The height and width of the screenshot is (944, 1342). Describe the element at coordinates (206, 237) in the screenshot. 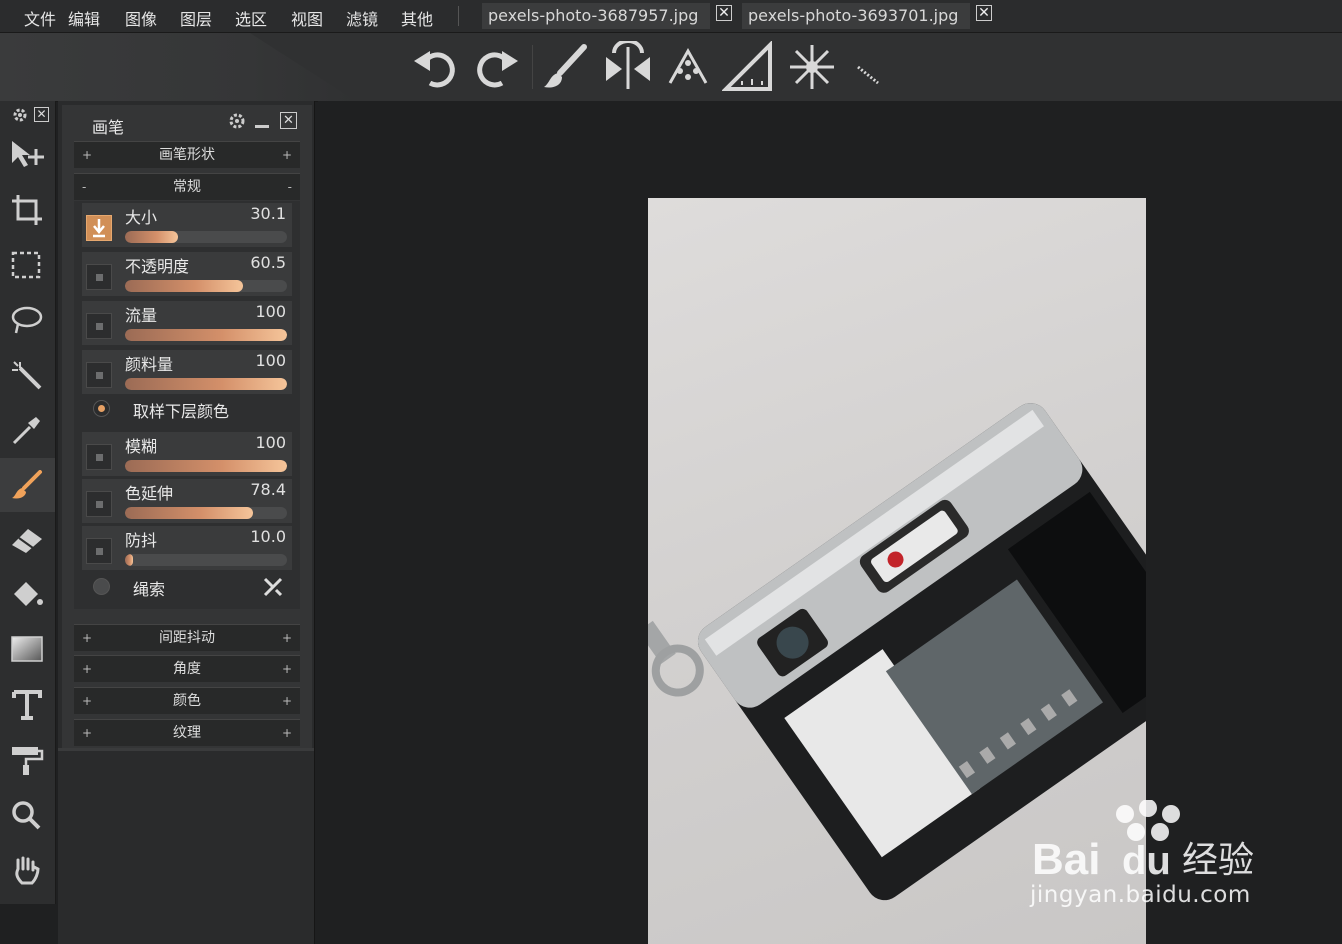

I see `size-slider` at that location.